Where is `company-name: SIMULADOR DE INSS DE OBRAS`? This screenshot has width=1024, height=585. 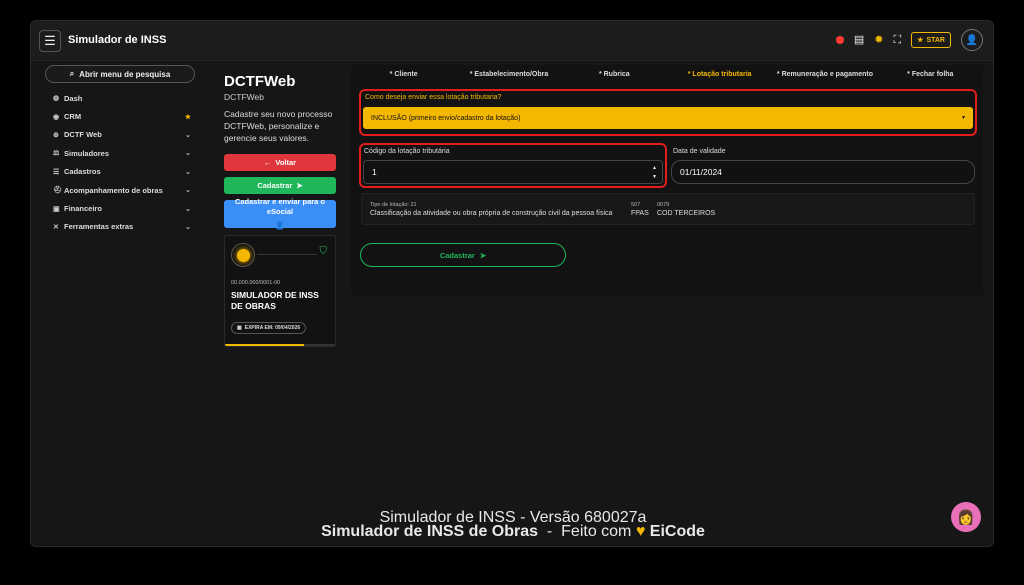 company-name: SIMULADOR DE INSS DE OBRAS is located at coordinates (275, 300).